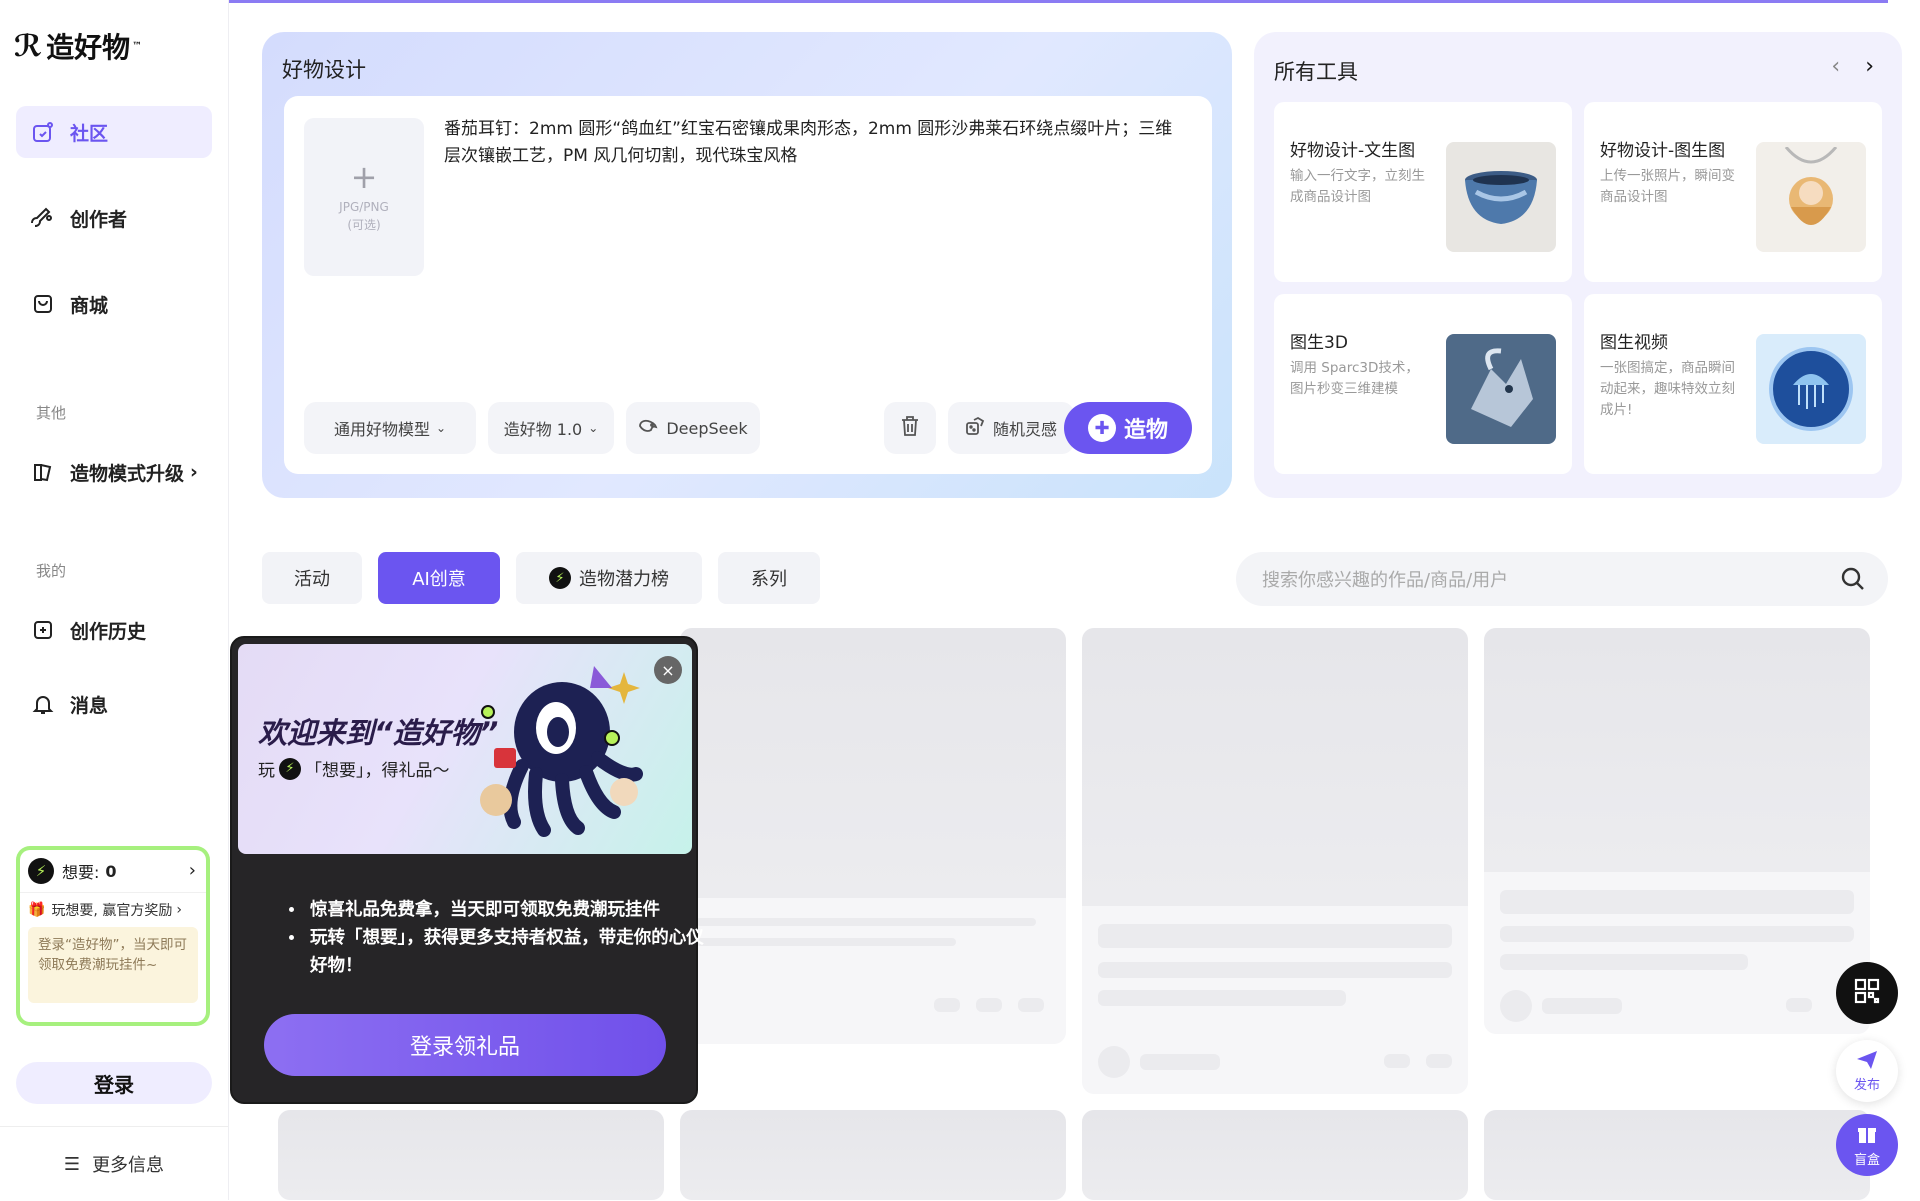  I want to click on login-button: 登录, so click(114, 1083).